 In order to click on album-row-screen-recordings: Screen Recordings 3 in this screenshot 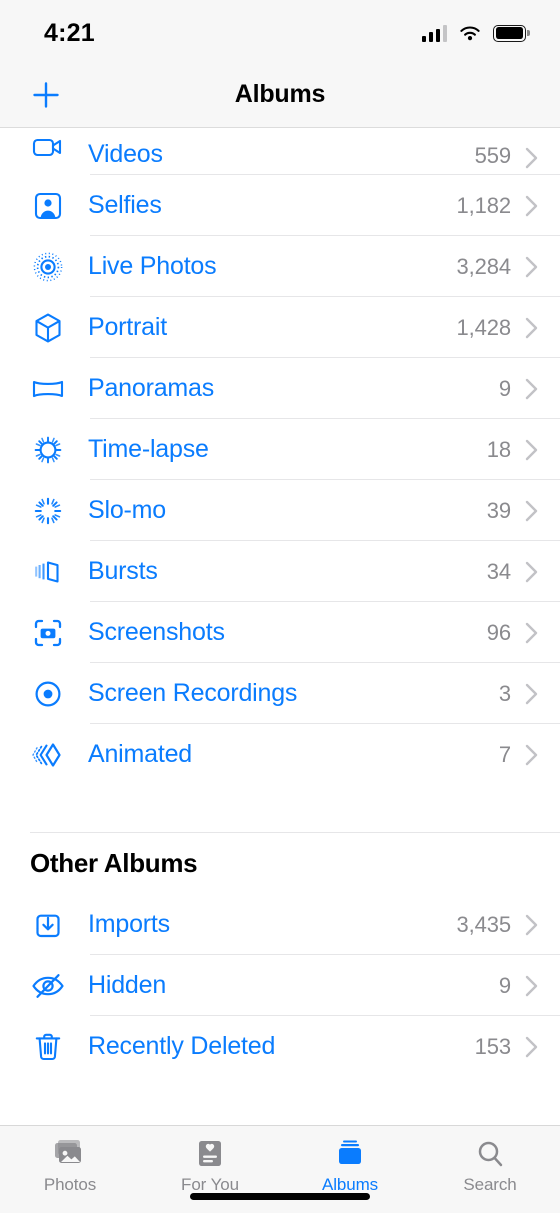, I will do `click(280, 693)`.